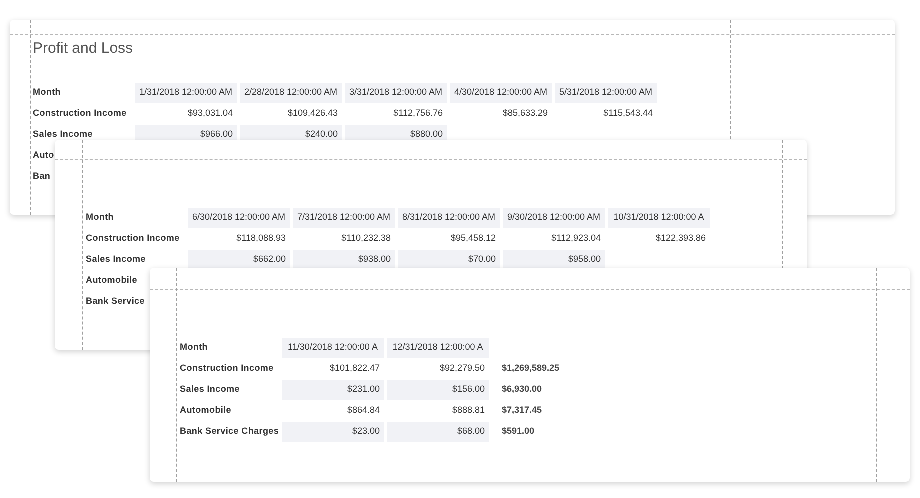 The image size is (920, 498). Describe the element at coordinates (473, 239) in the screenshot. I see `table-cell-text: $95,458.12` at that location.